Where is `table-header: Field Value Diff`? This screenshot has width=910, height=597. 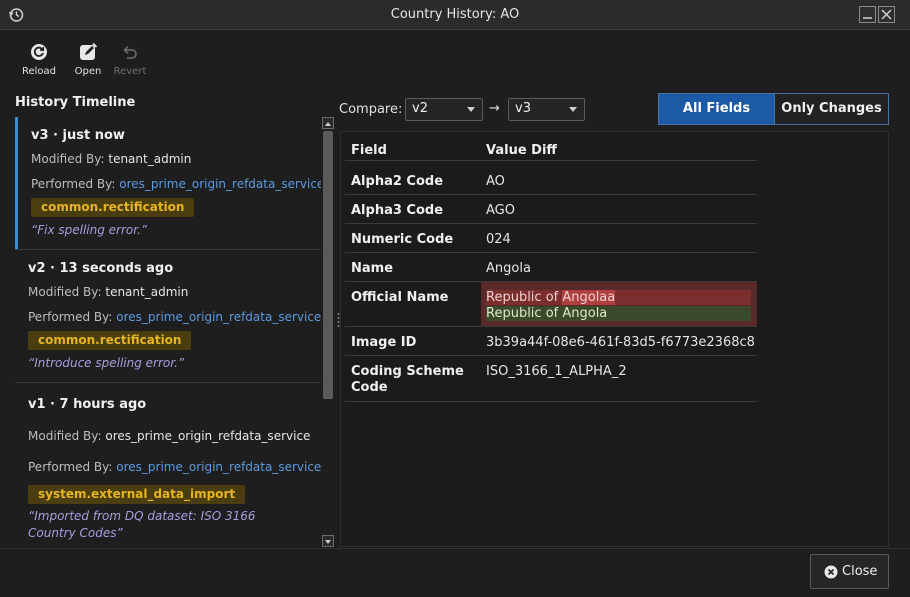 table-header: Field Value Diff is located at coordinates (551, 146).